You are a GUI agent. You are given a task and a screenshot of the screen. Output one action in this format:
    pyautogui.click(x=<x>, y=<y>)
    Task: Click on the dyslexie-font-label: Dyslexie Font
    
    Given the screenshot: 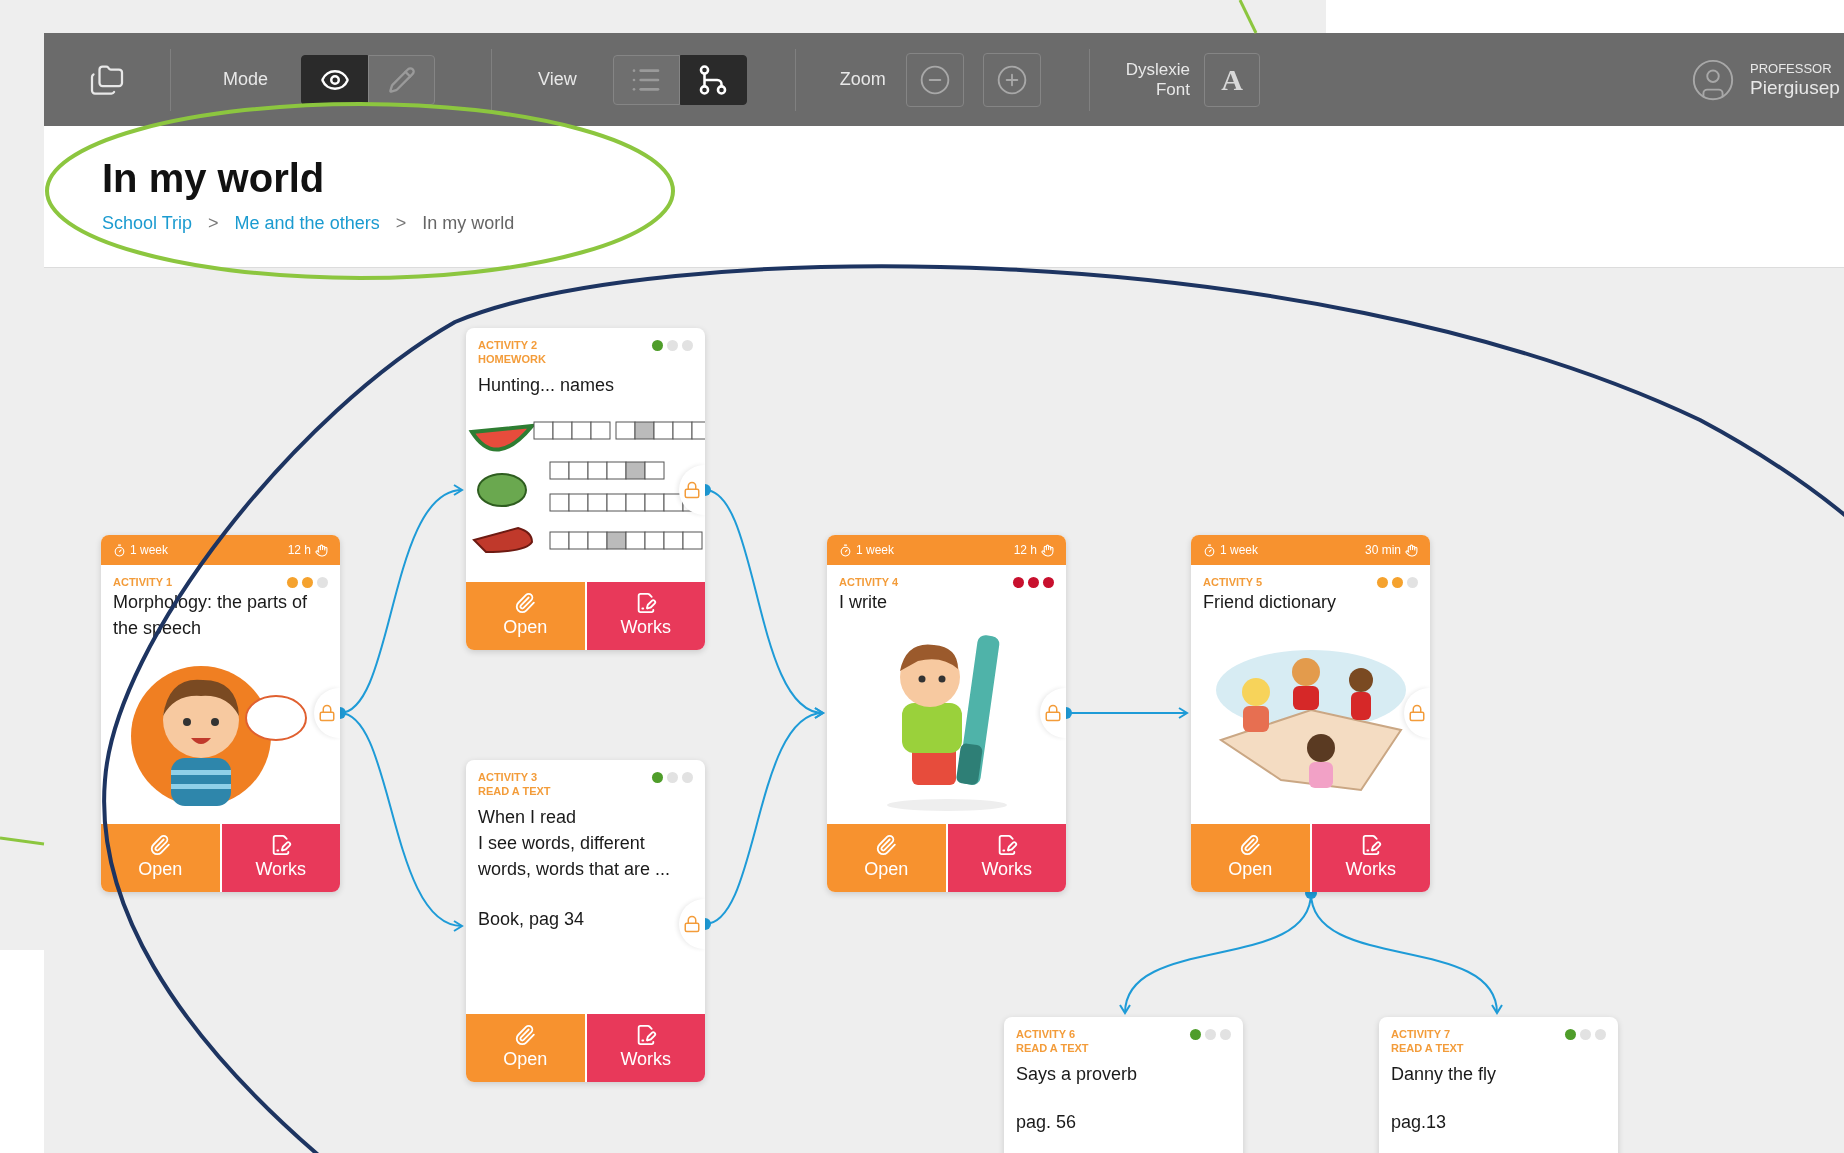 What is the action you would take?
    pyautogui.click(x=1157, y=79)
    